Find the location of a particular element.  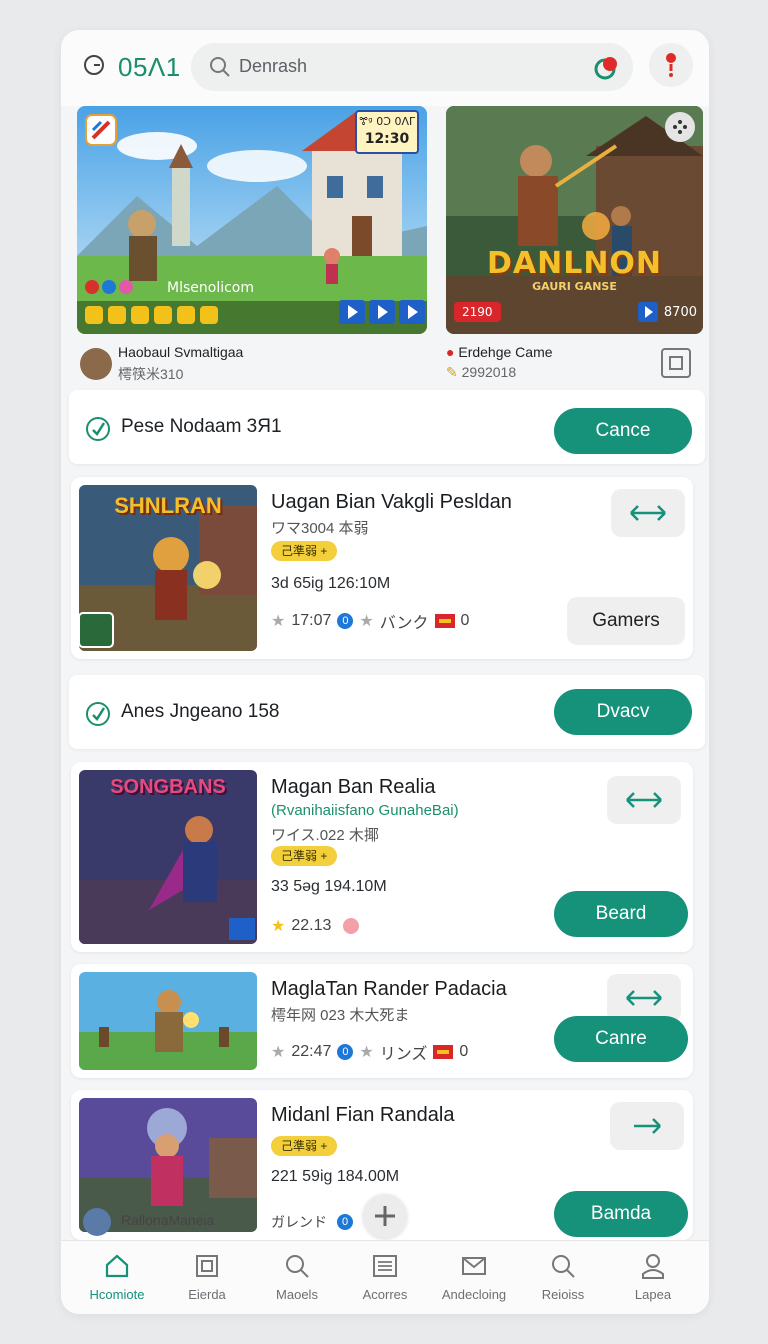

card-title: MaglaTan Rander Padacia is located at coordinates (389, 989).